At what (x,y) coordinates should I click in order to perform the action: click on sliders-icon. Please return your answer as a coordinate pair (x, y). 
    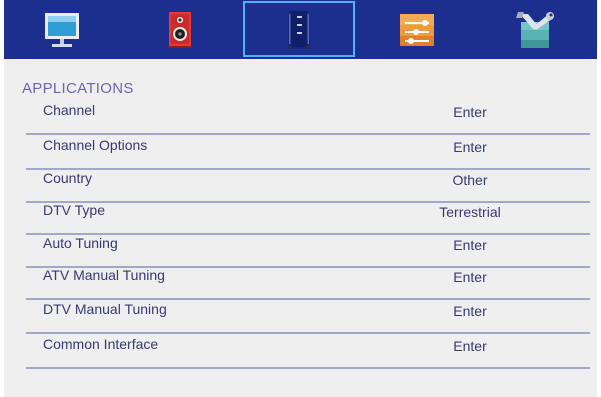
    Looking at the image, I should click on (417, 29).